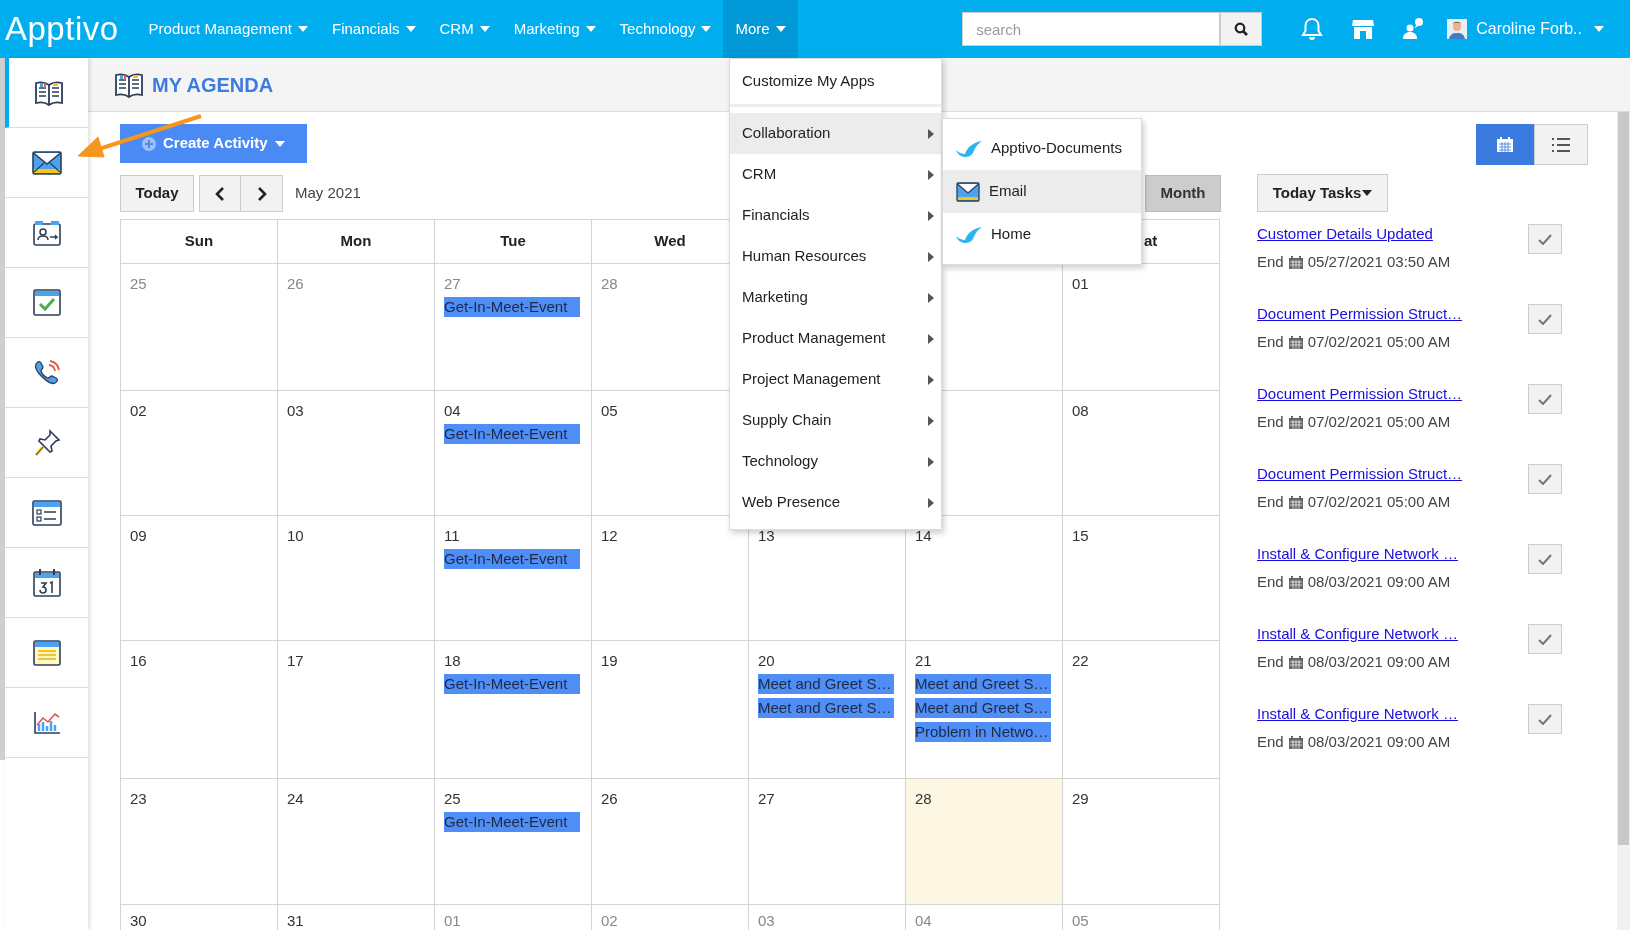 Image resolution: width=1630 pixels, height=930 pixels. Describe the element at coordinates (138, 284) in the screenshot. I see `date-number: 25` at that location.